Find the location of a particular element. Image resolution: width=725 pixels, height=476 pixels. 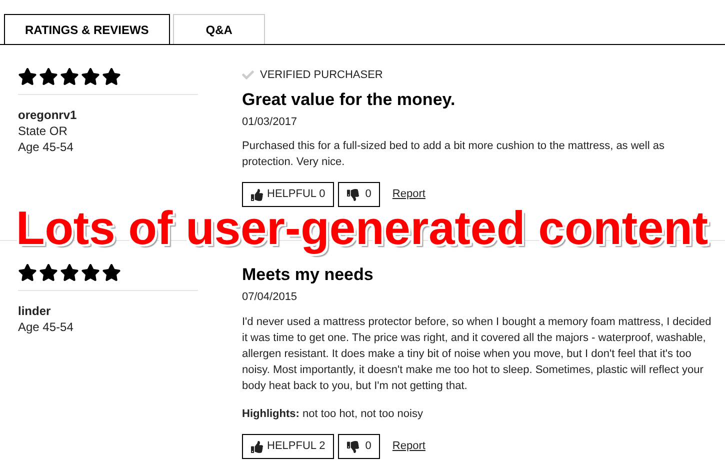

verified-purchaser-label: VERIFIED PURCHASER is located at coordinates (321, 75).